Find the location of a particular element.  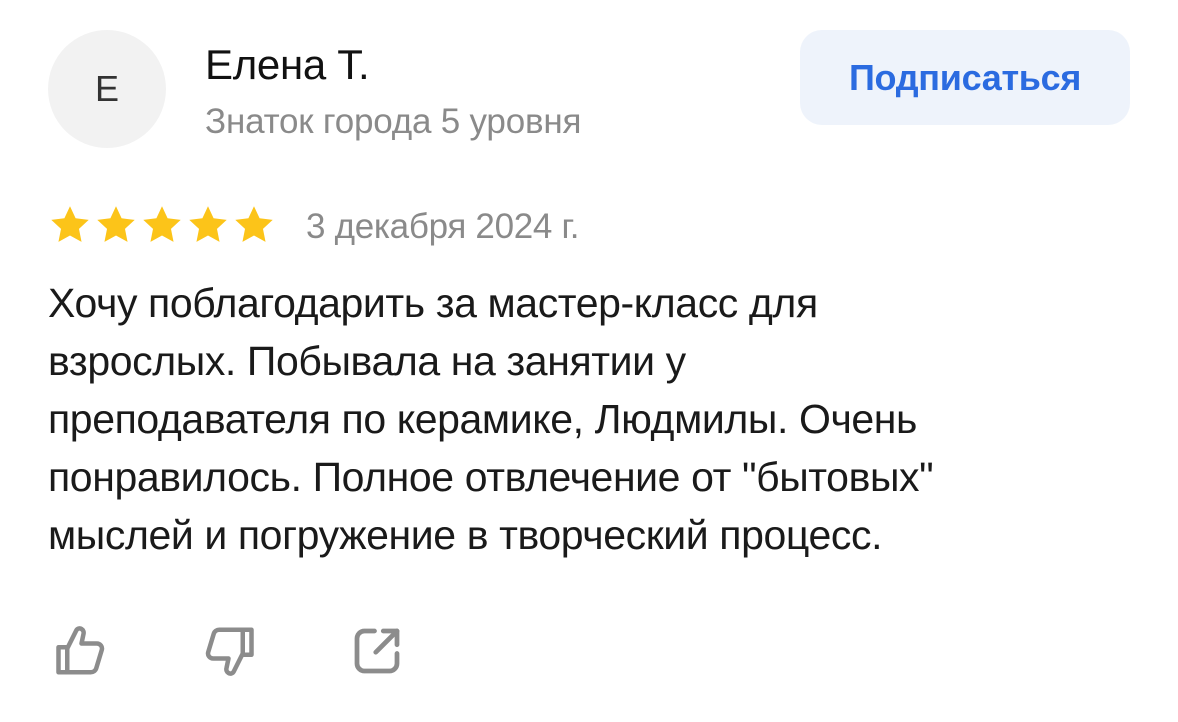

dislike-button is located at coordinates (229, 651).